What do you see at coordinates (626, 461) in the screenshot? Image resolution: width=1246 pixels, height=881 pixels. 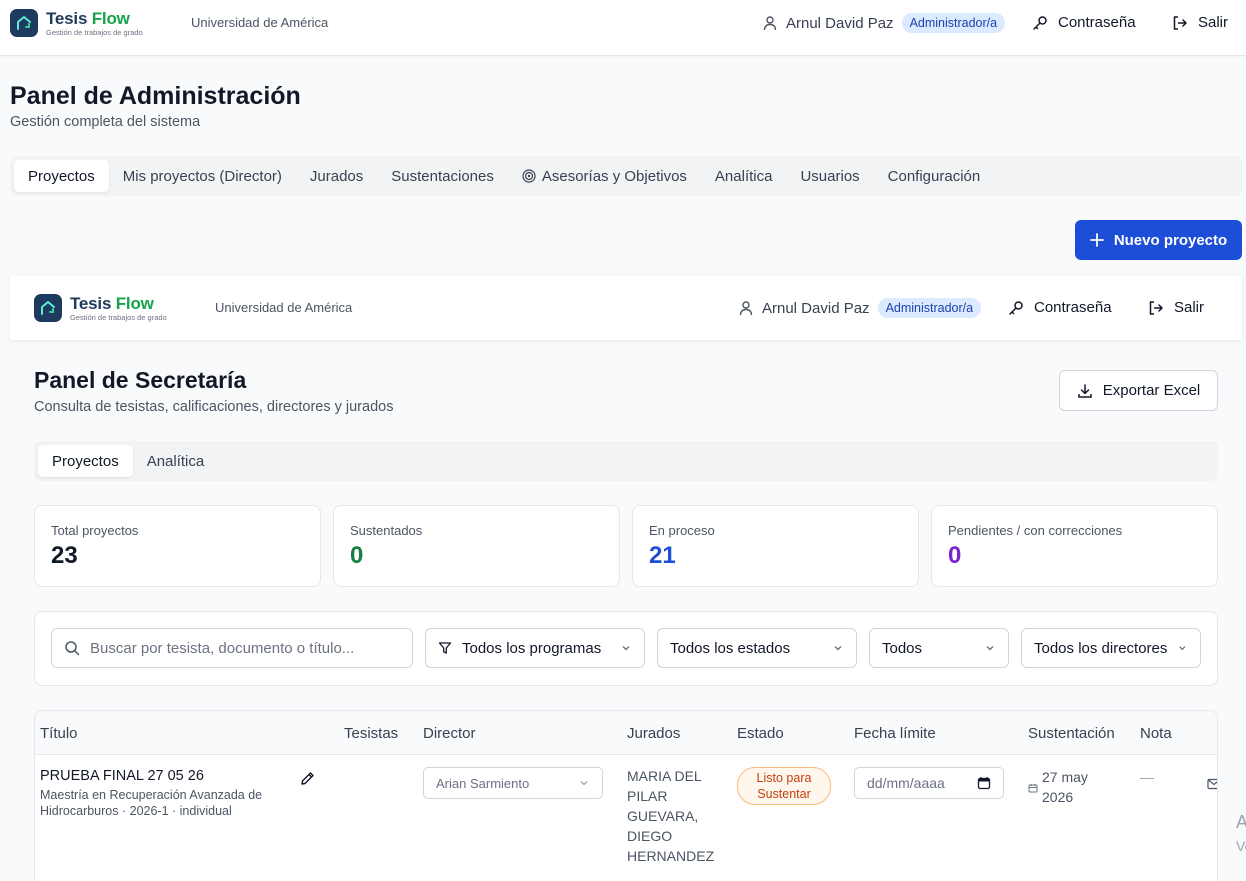 I see `secretary-tabs: Proyectos Analítica` at bounding box center [626, 461].